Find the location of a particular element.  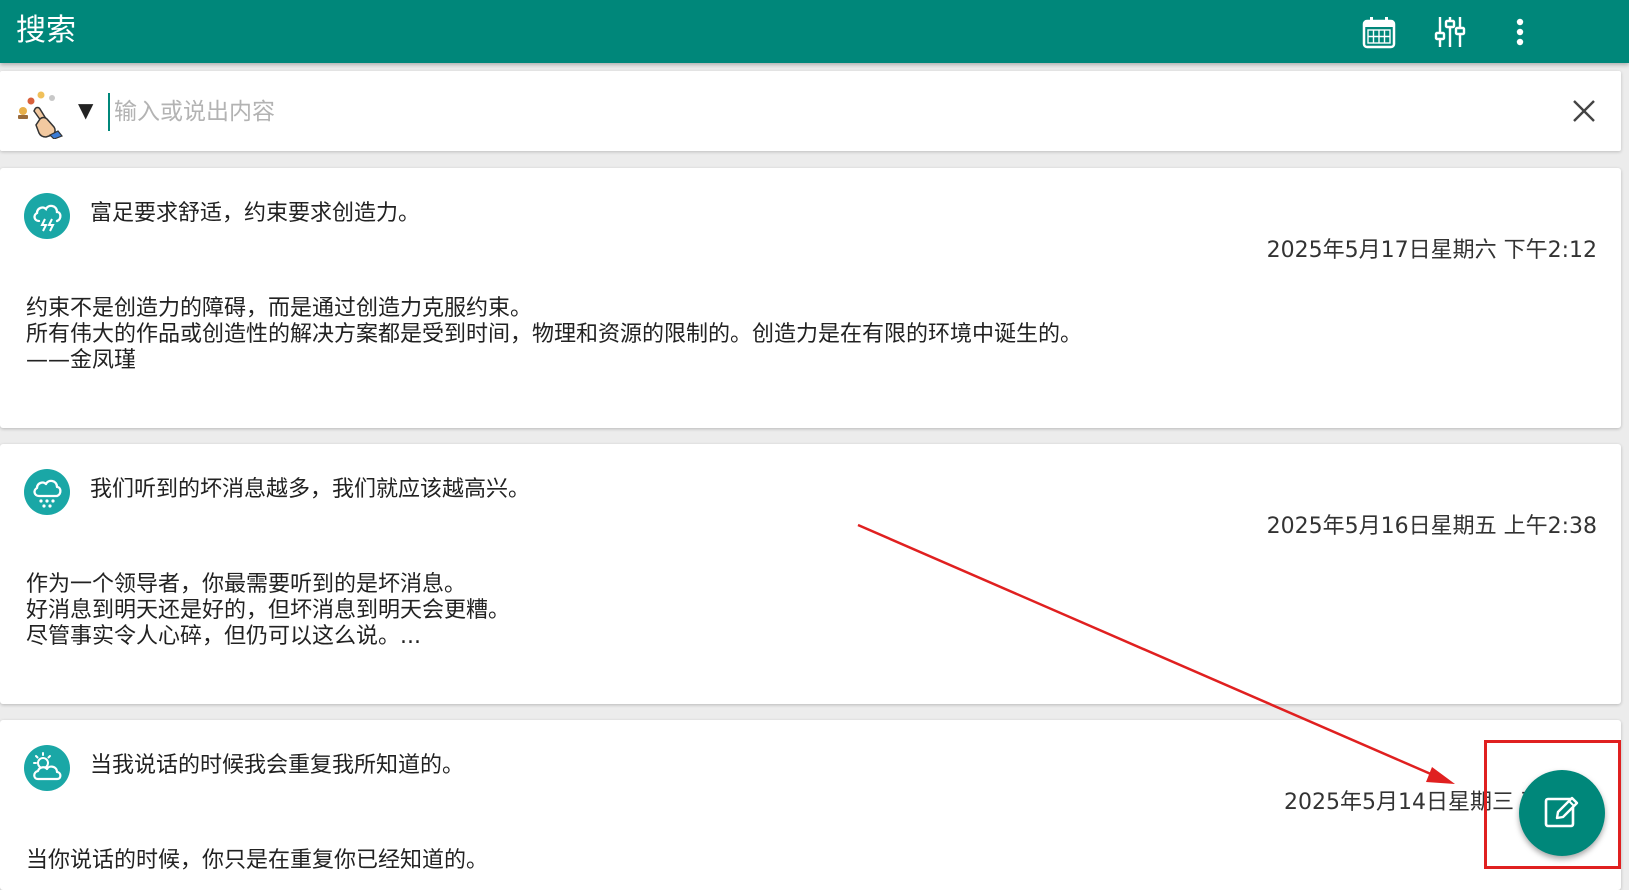

entry-body-line: 约束不是创造力的障碍，而是通过创造力克服约束。 is located at coordinates (279, 308).